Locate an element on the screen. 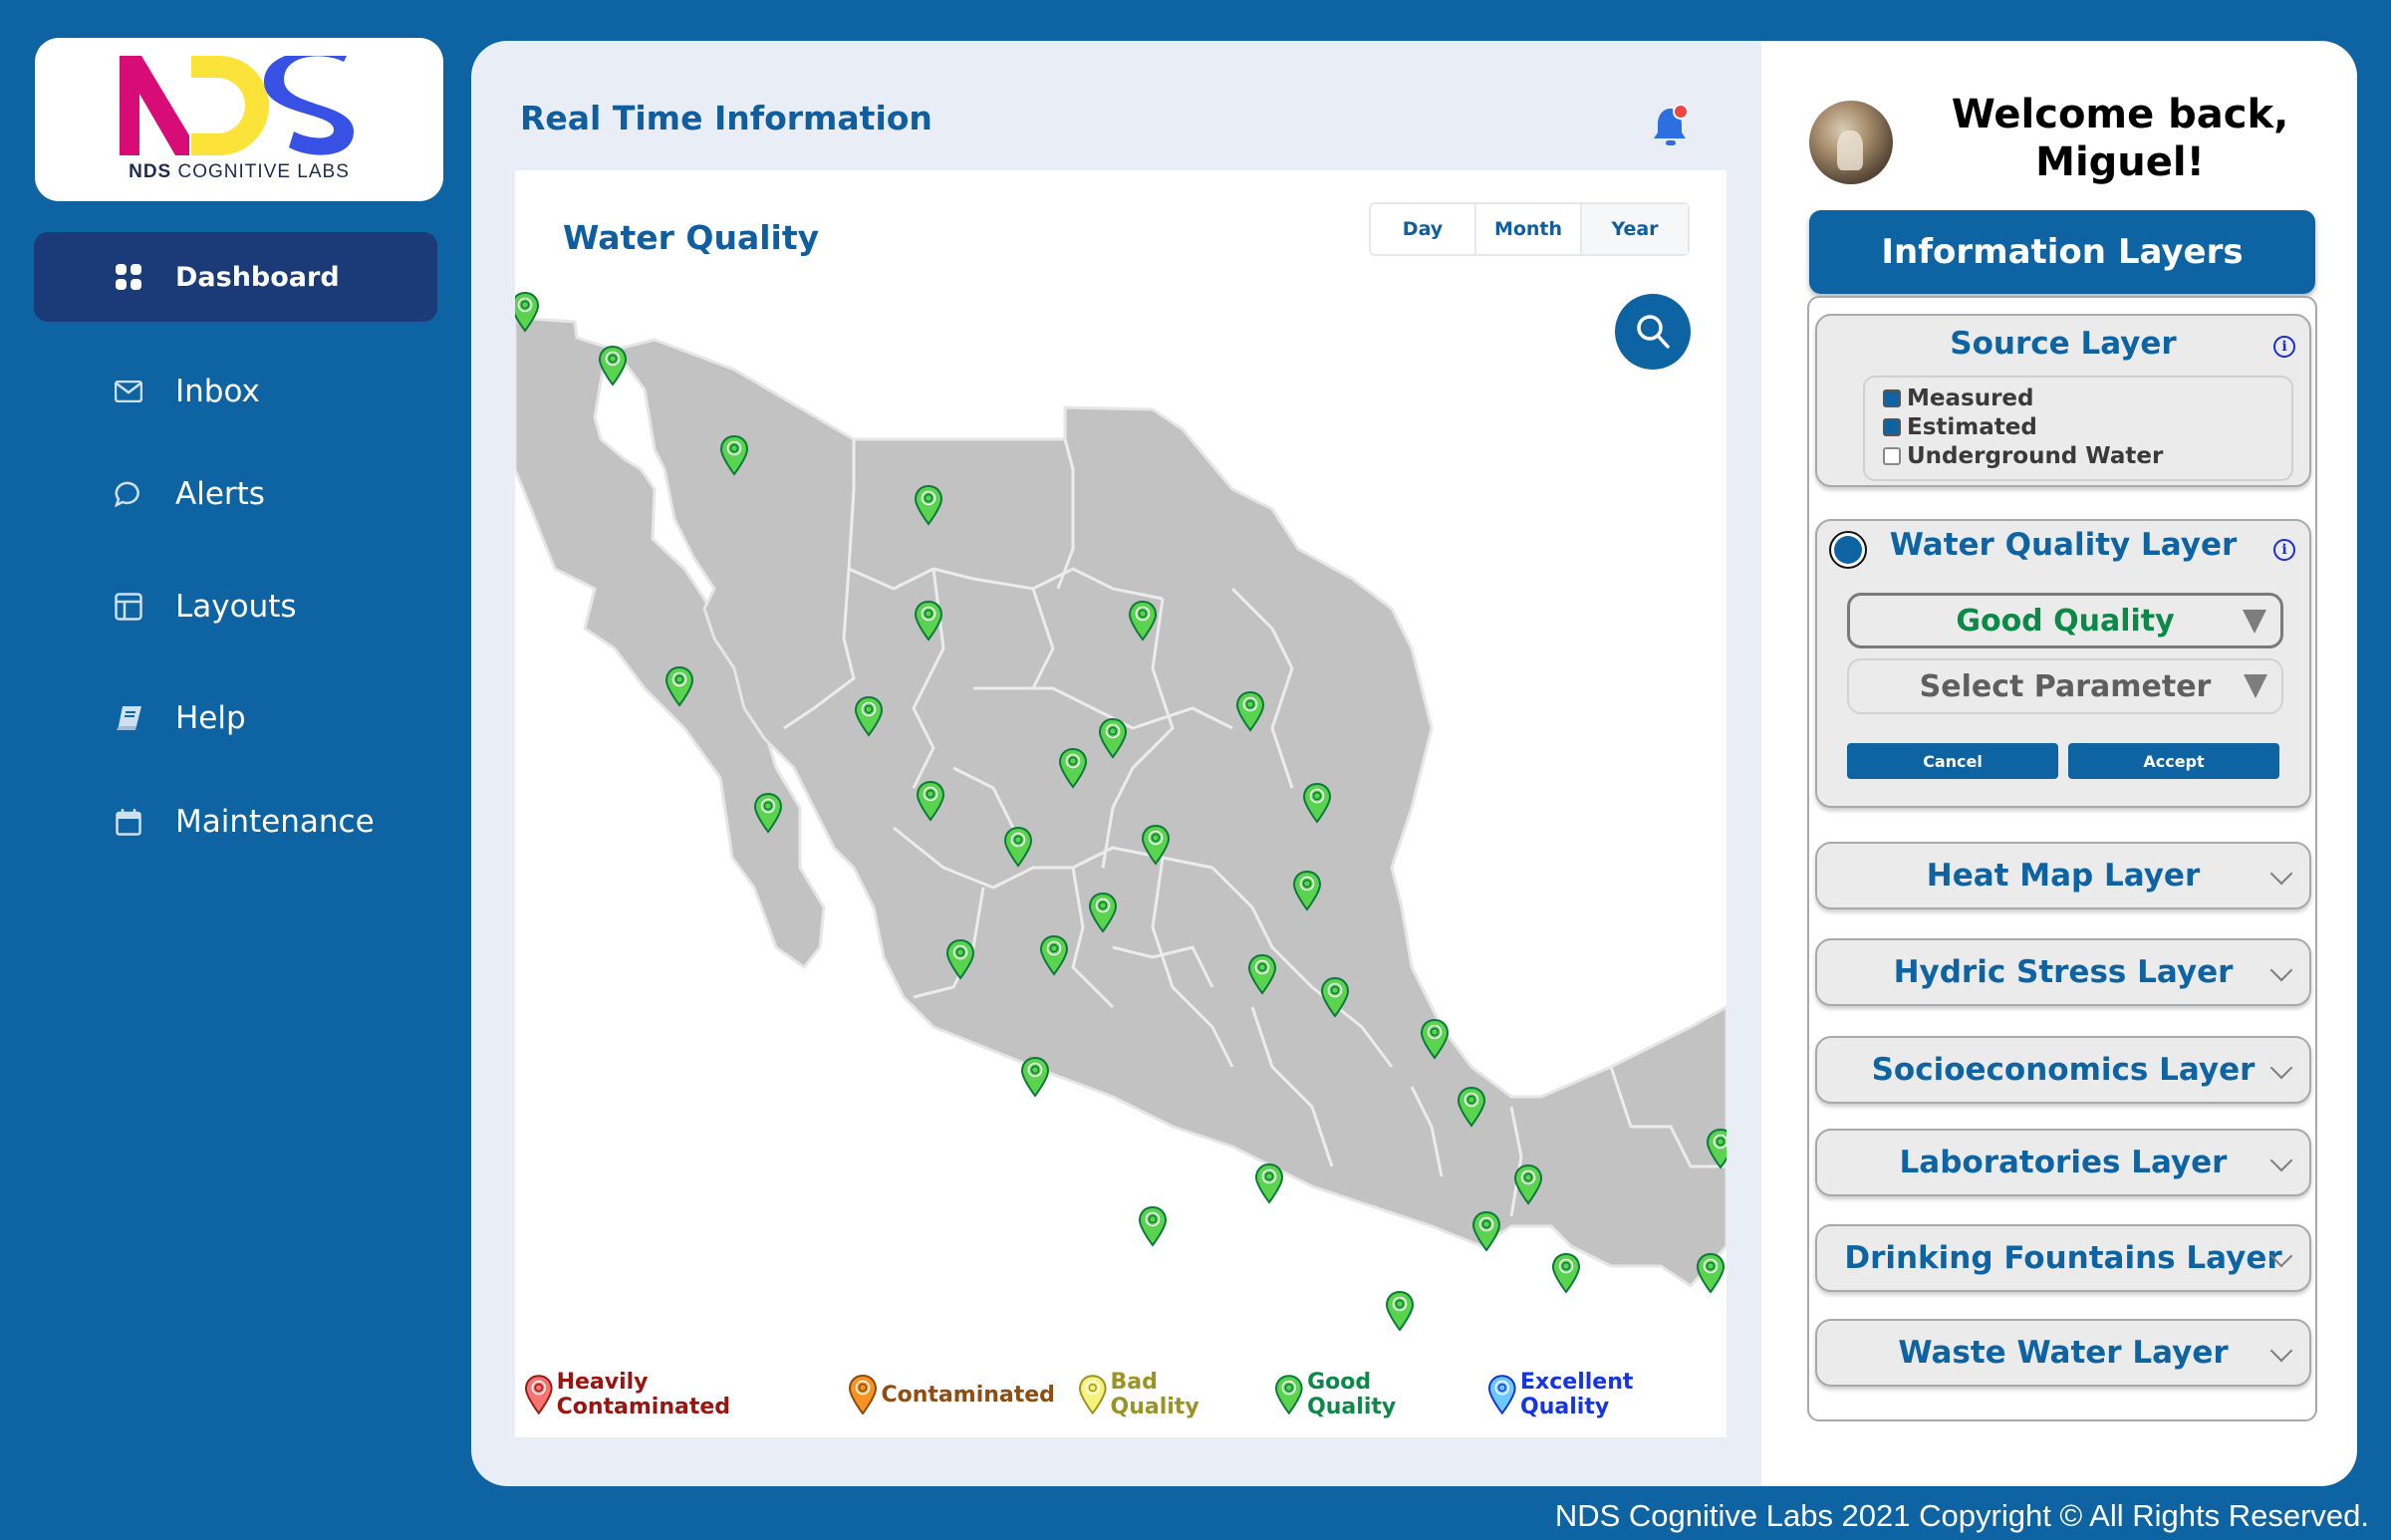 This screenshot has height=1540, width=2391. drinking-fountains-layer-toggle: Drinking Fountains Layer is located at coordinates (2063, 1258).